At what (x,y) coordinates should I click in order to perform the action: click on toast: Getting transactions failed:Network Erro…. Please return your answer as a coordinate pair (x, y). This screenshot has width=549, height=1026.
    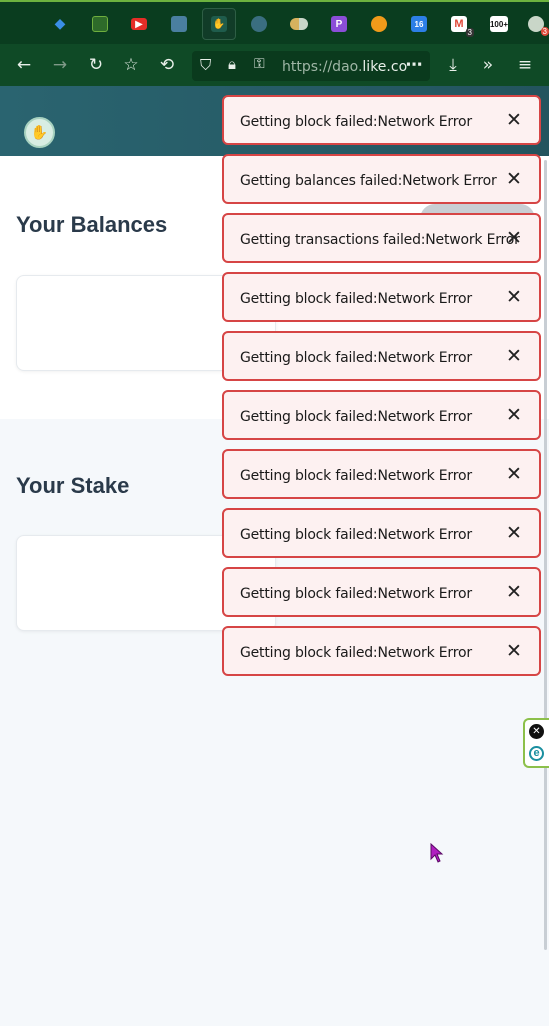
    Looking at the image, I should click on (381, 238).